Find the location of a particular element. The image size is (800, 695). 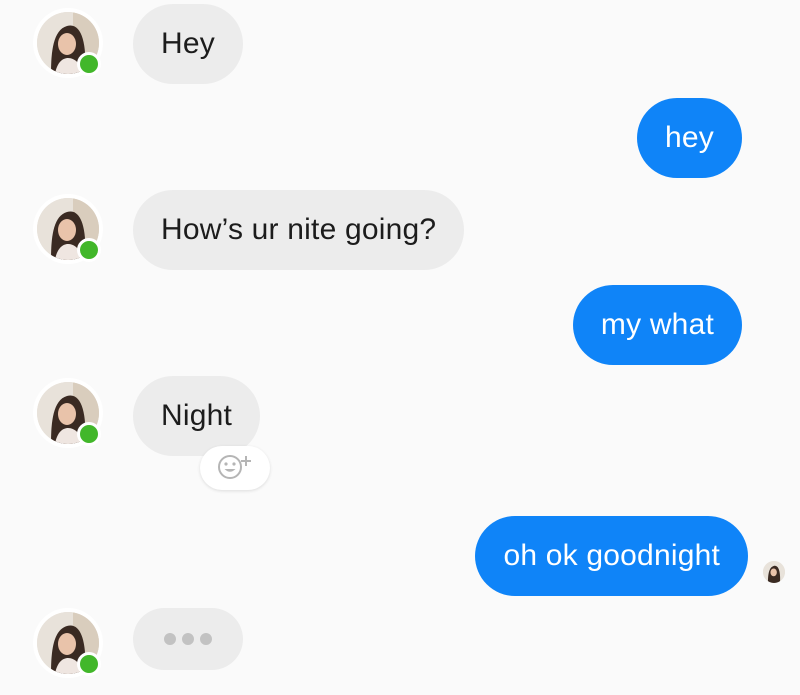

message-text: How’s ur nite going? is located at coordinates (299, 229).